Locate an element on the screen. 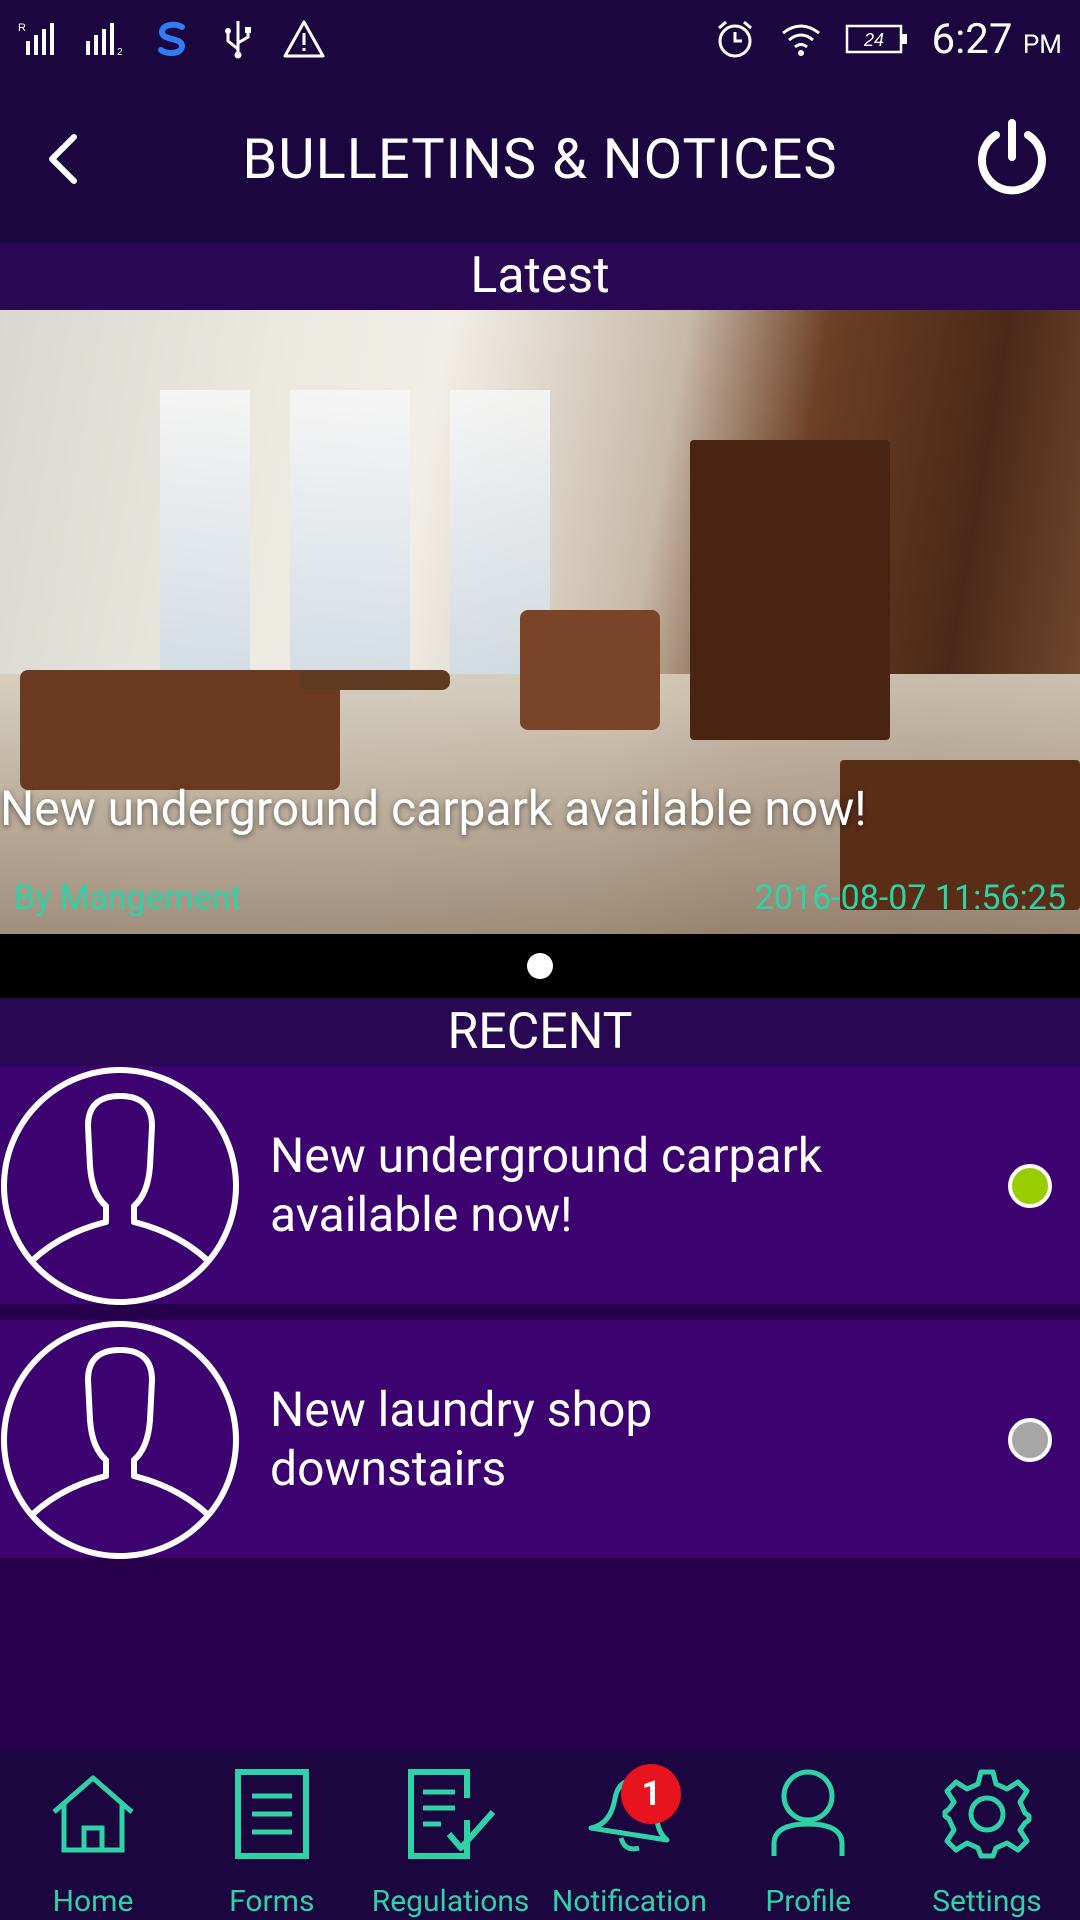  battery-icon: 24 is located at coordinates (877, 39).